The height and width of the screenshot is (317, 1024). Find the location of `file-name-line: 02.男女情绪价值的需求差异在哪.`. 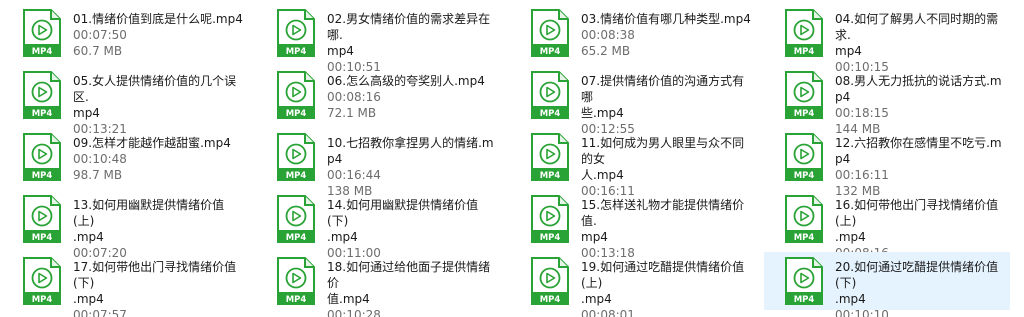

file-name-line: 02.男女情绪价值的需求差异在哪. is located at coordinates (409, 27).